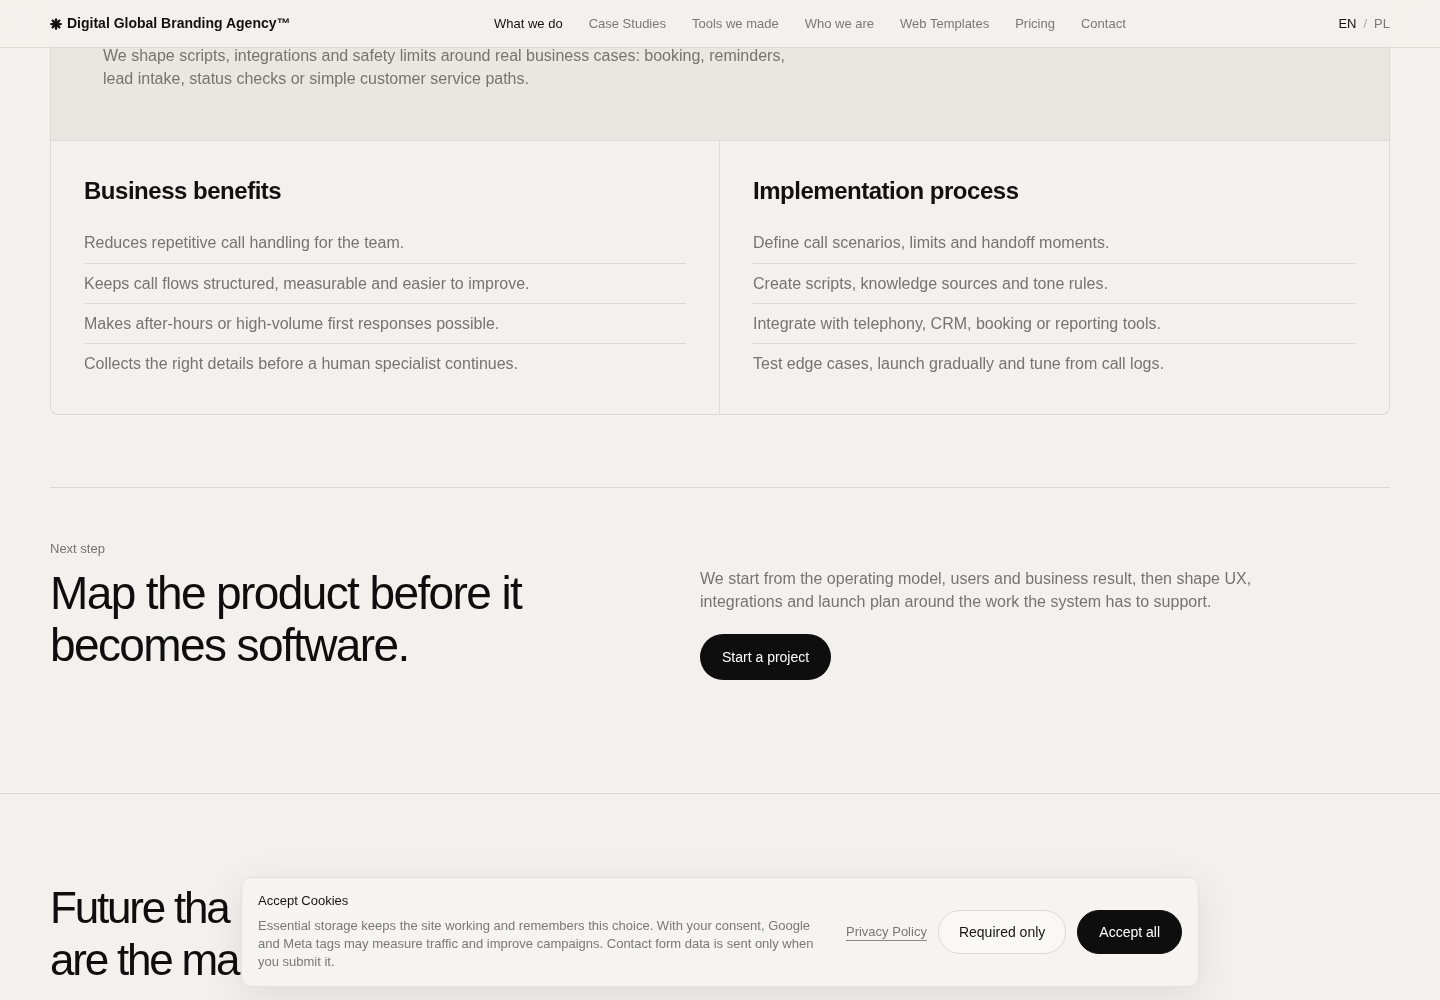 This screenshot has width=1440, height=1000. I want to click on accept-button: Accept all, so click(1129, 932).